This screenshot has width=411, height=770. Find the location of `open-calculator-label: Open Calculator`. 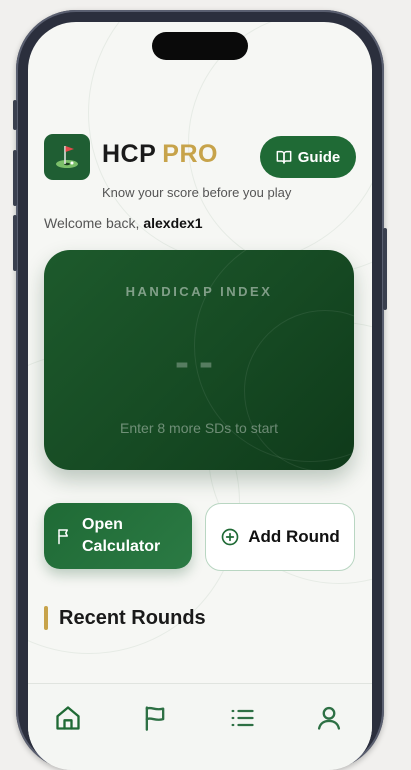

open-calculator-label: Open Calculator is located at coordinates (121, 535).